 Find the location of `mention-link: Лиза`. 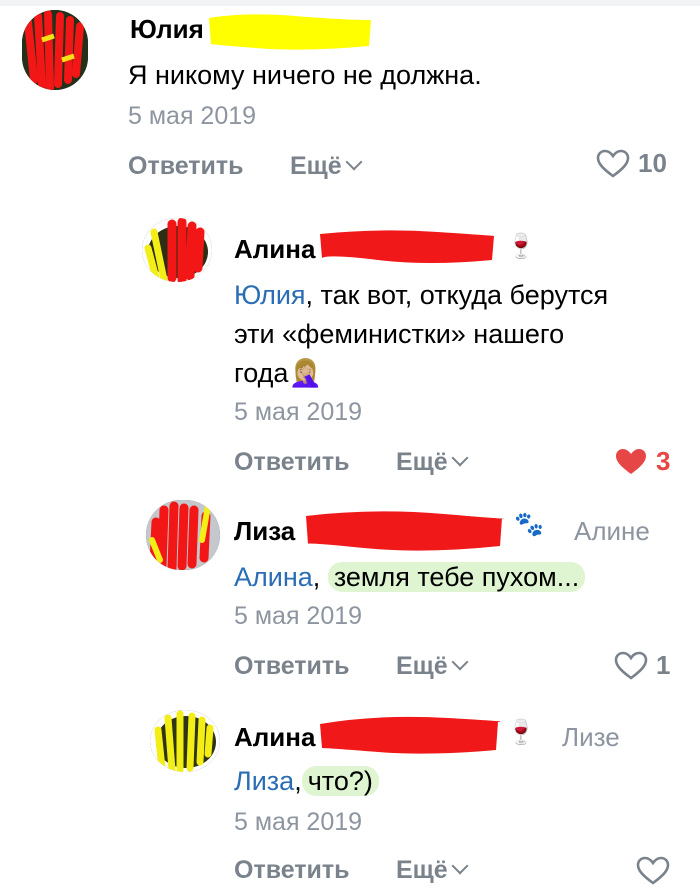

mention-link: Лиза is located at coordinates (264, 781).